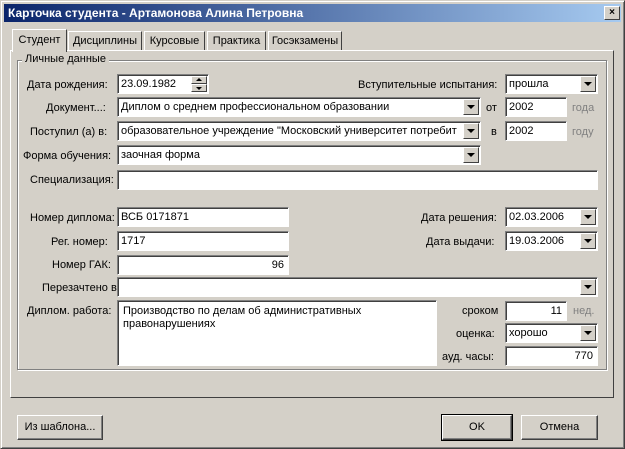  Describe the element at coordinates (583, 356) in the screenshot. I see `aud-hours-value: 770` at that location.